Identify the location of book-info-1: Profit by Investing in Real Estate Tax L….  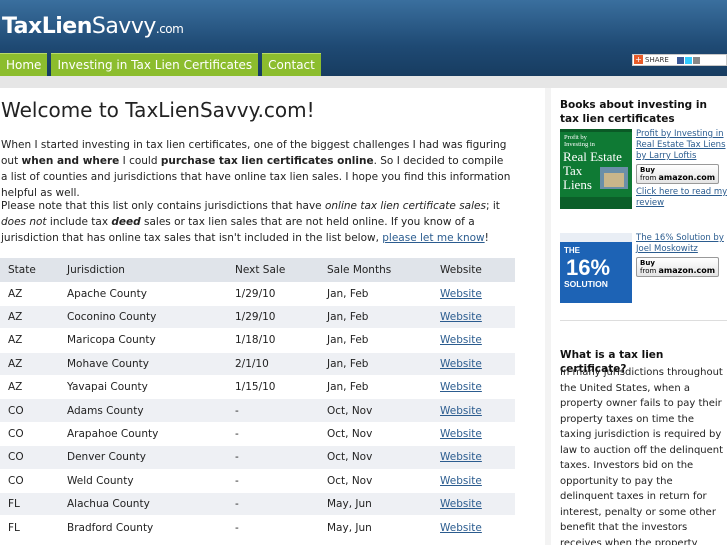
(681, 169).